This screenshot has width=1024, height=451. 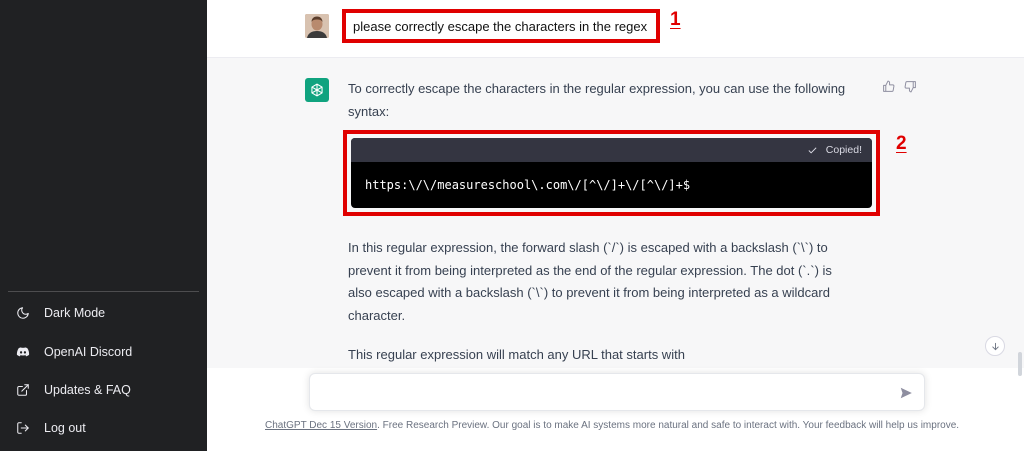 I want to click on message-composer, so click(x=617, y=392).